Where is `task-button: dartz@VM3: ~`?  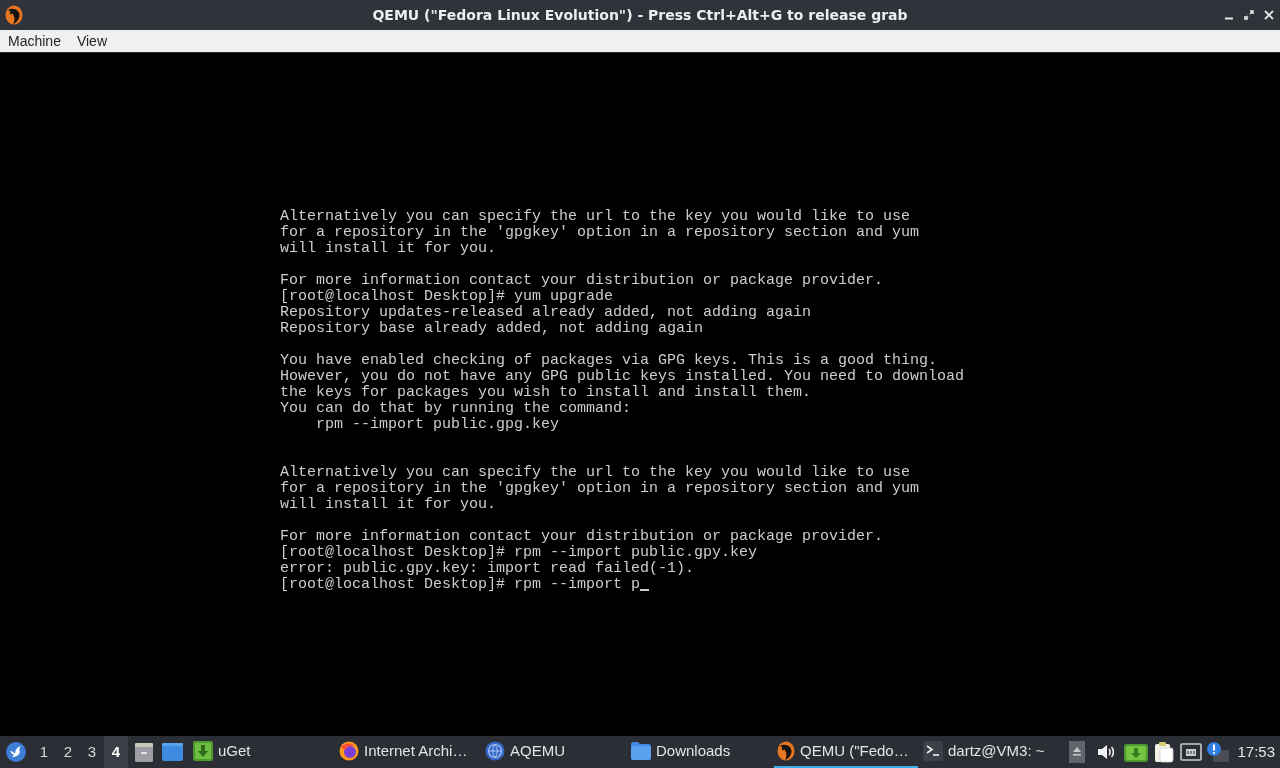 task-button: dartz@VM3: ~ is located at coordinates (992, 752).